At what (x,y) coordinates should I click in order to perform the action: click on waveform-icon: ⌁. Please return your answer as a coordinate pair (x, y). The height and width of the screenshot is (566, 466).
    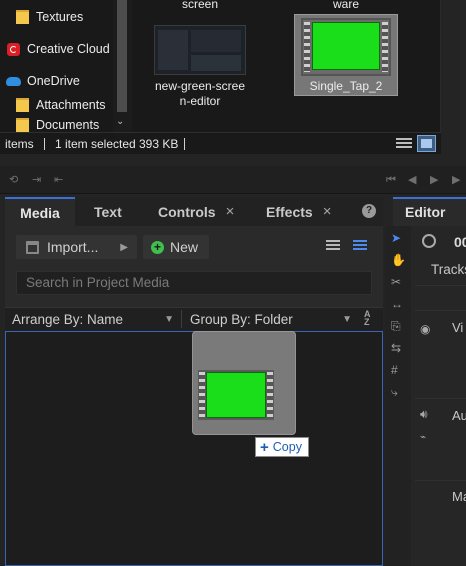
    Looking at the image, I should click on (423, 437).